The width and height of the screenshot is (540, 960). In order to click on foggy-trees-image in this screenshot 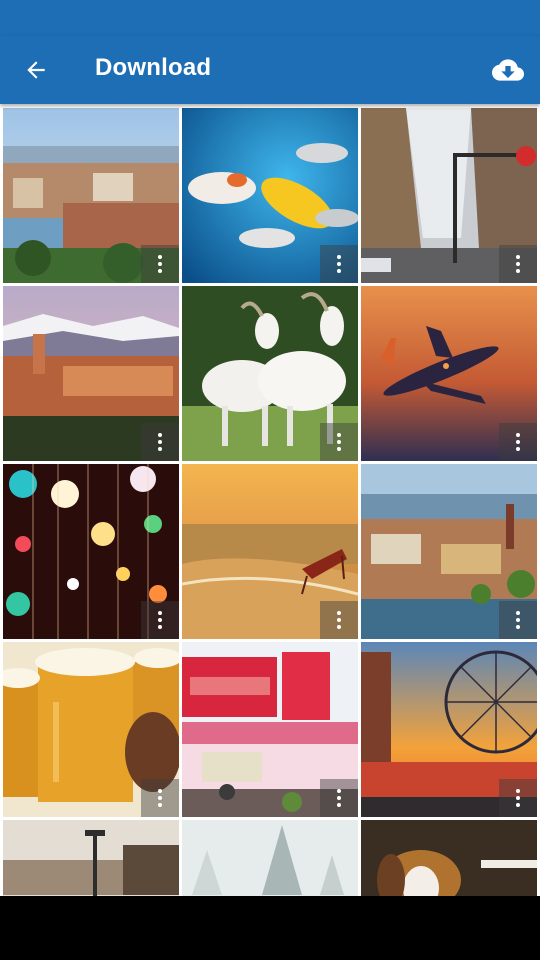, I will do `click(270, 858)`.